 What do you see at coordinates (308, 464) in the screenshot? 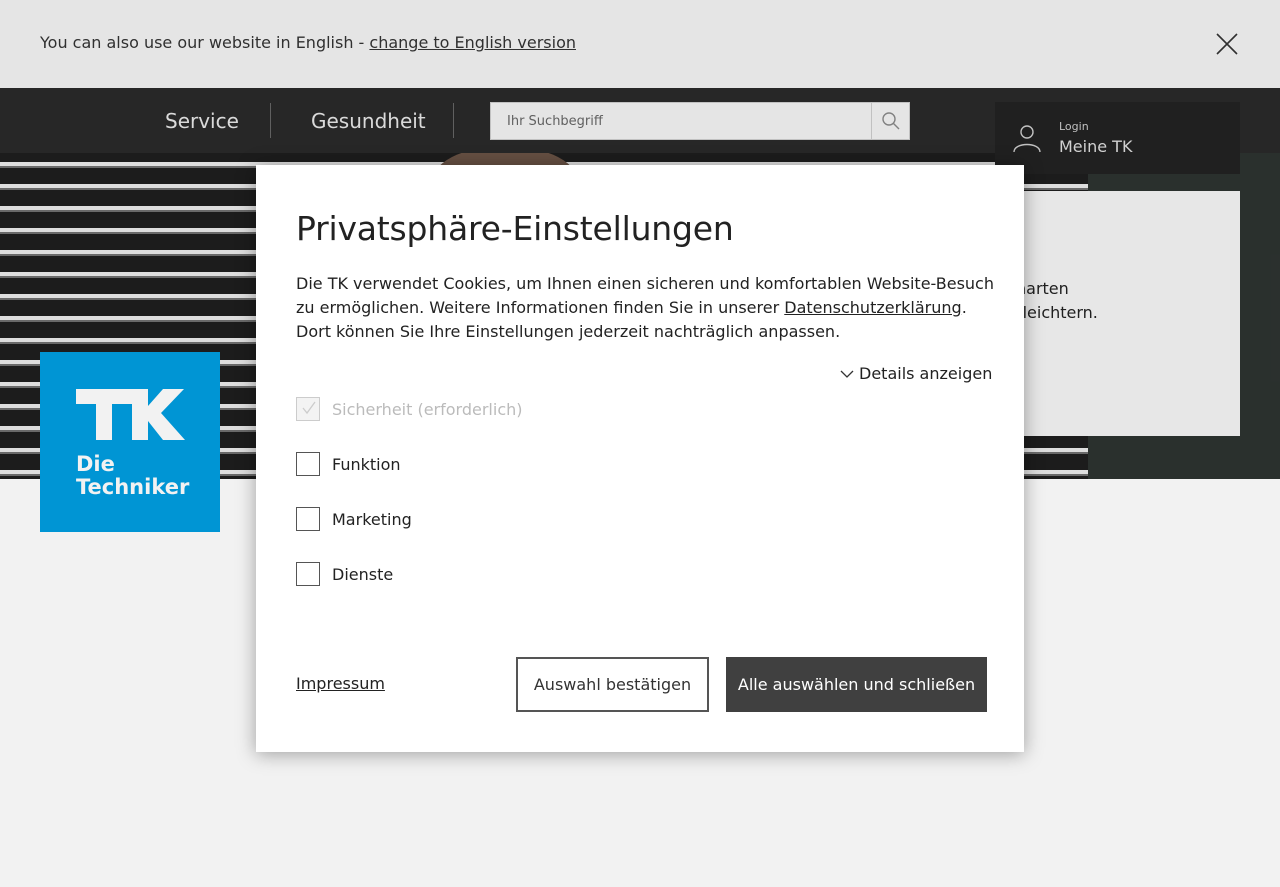
I see `checkbox-function` at bounding box center [308, 464].